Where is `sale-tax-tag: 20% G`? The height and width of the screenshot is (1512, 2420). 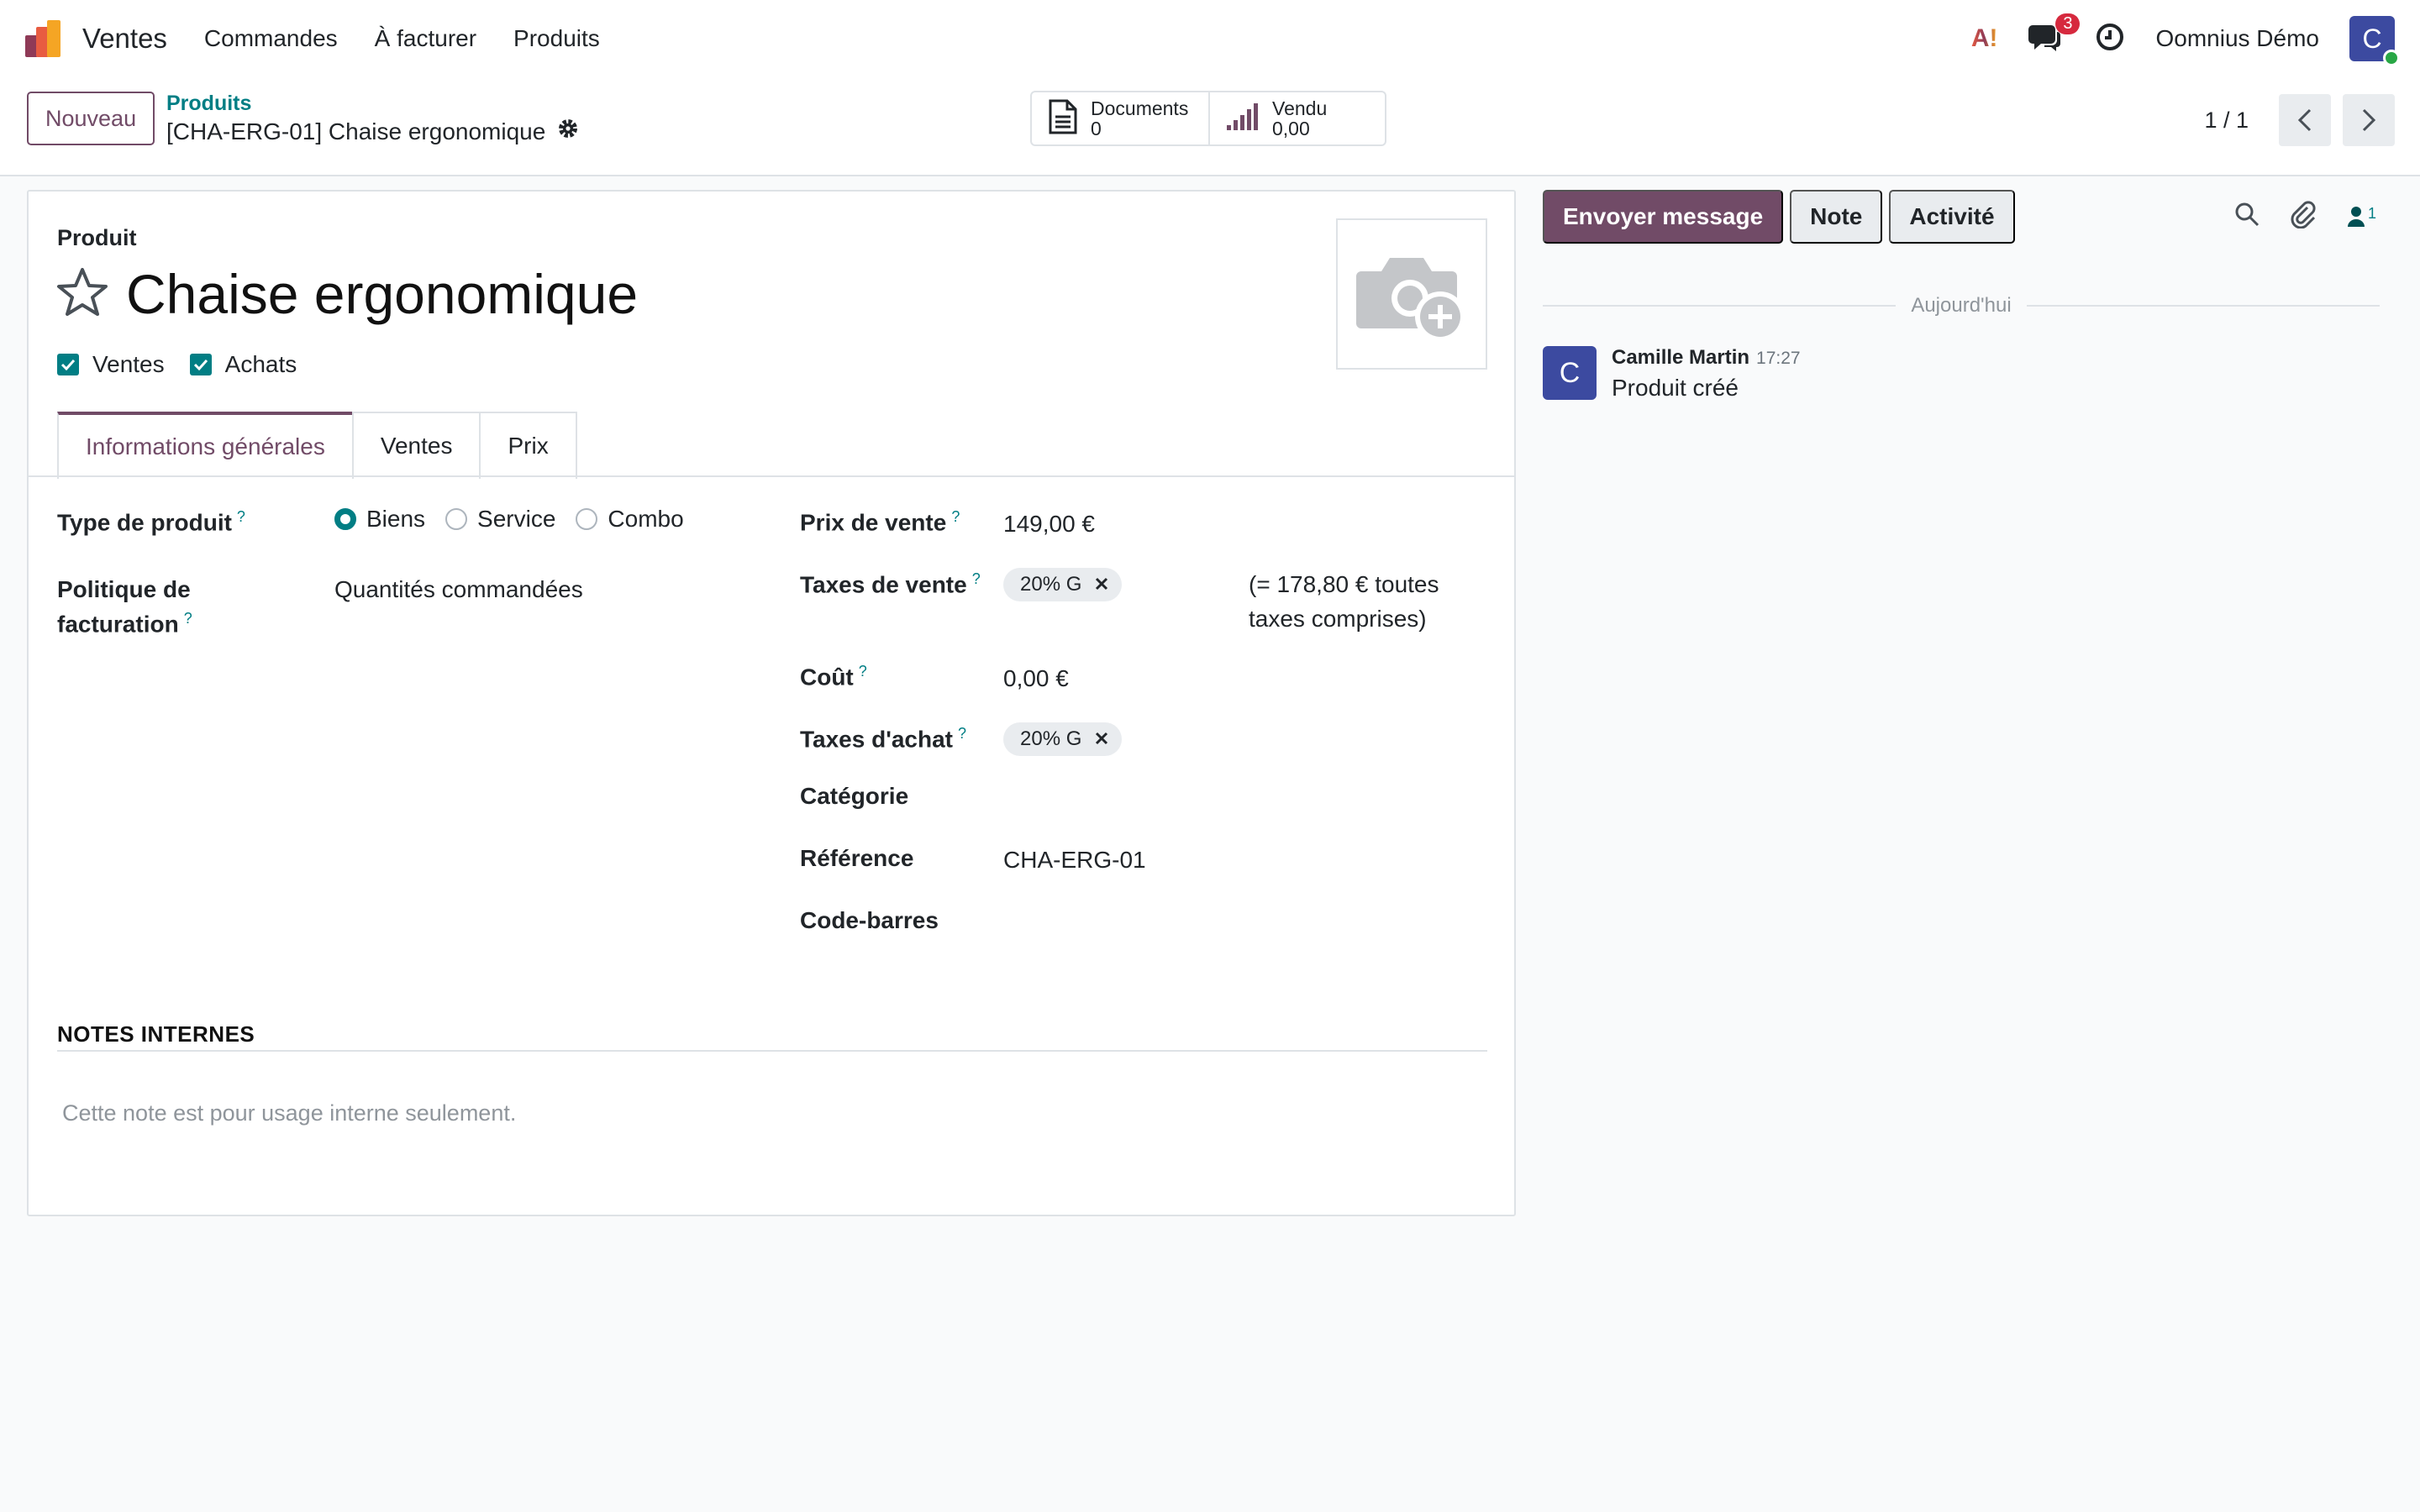
sale-tax-tag: 20% G is located at coordinates (1063, 584).